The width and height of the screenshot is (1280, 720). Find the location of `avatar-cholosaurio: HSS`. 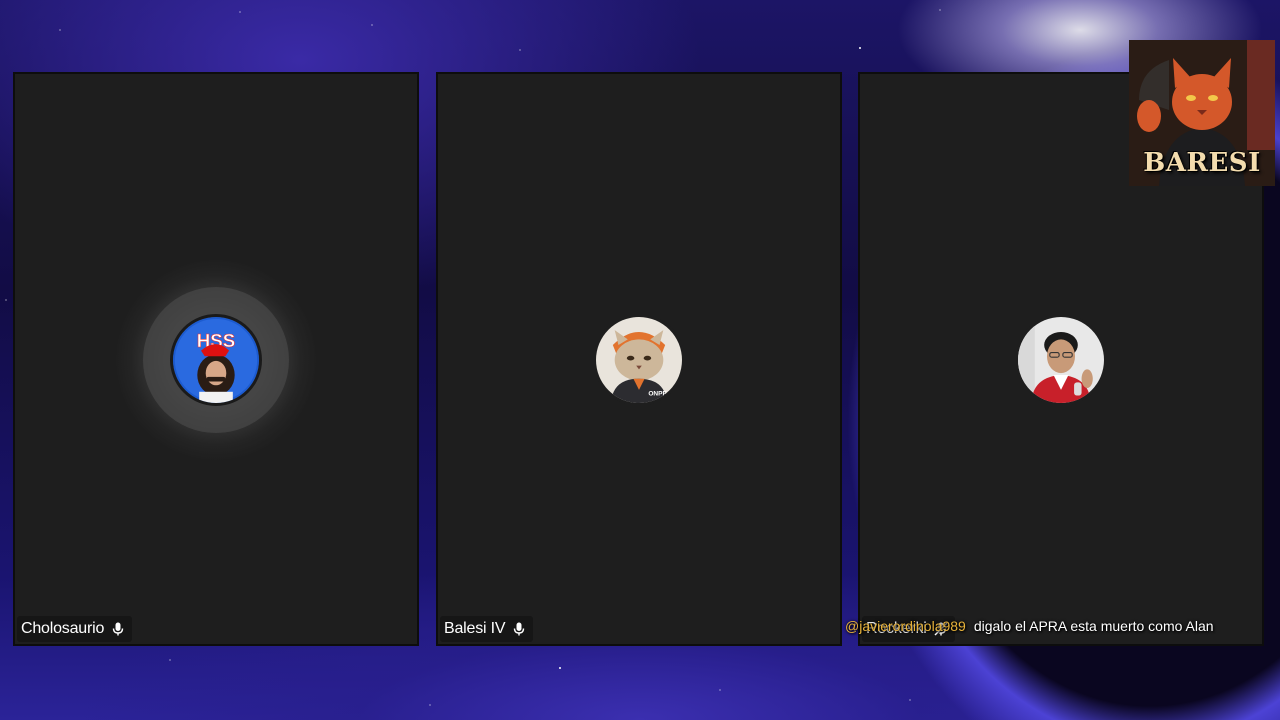

avatar-cholosaurio: HSS is located at coordinates (216, 360).